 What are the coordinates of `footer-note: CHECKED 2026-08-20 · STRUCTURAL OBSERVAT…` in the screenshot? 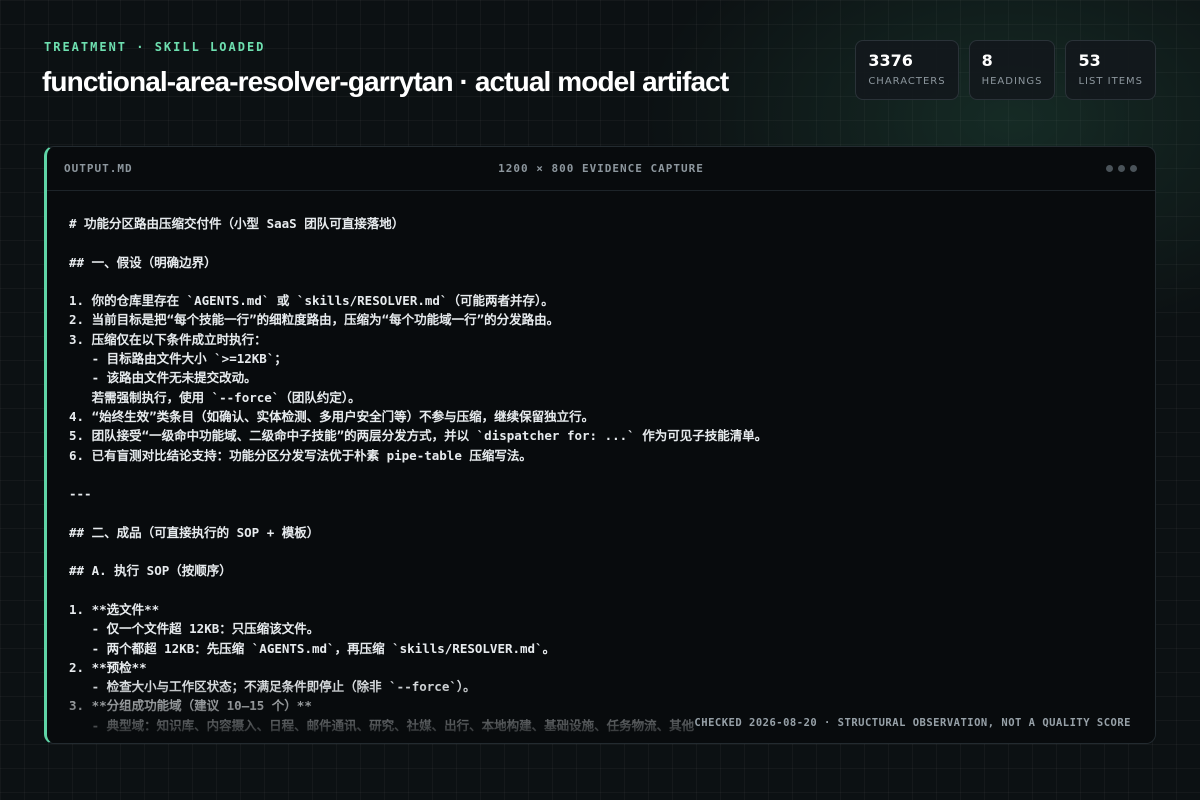 It's located at (912, 723).